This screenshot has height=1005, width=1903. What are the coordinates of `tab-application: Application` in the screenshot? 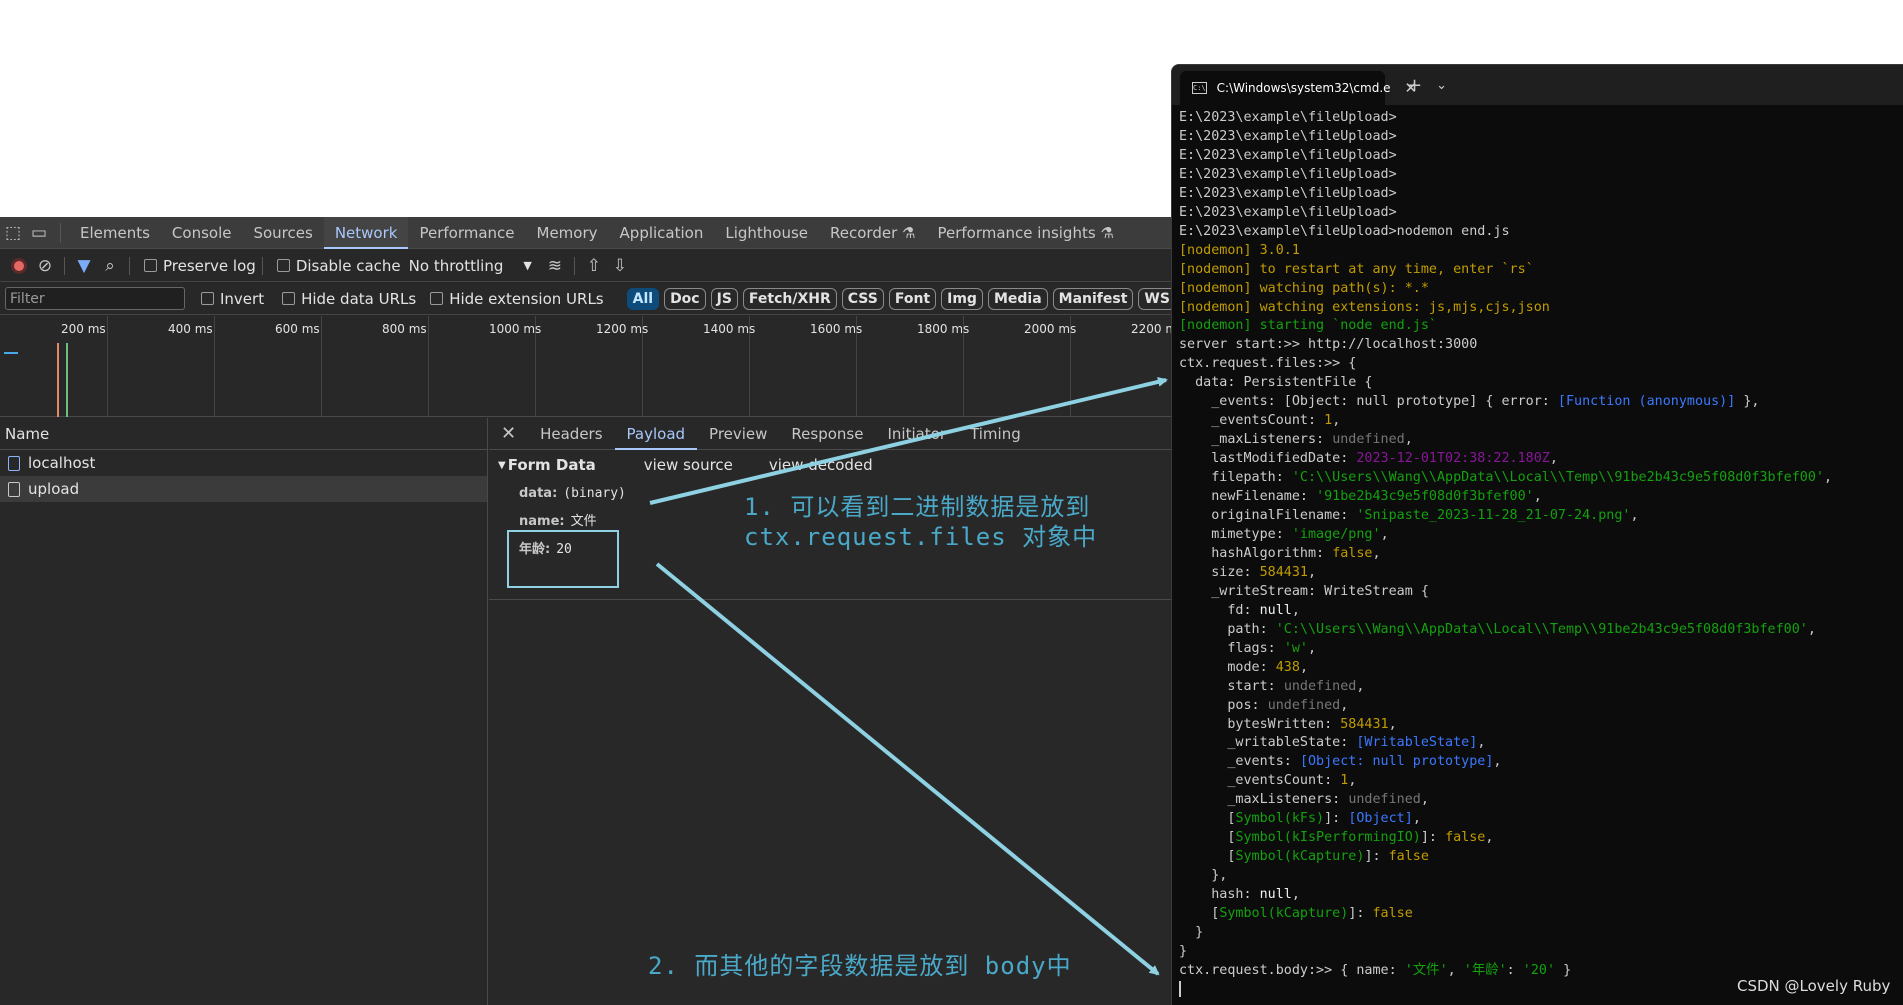 It's located at (662, 233).